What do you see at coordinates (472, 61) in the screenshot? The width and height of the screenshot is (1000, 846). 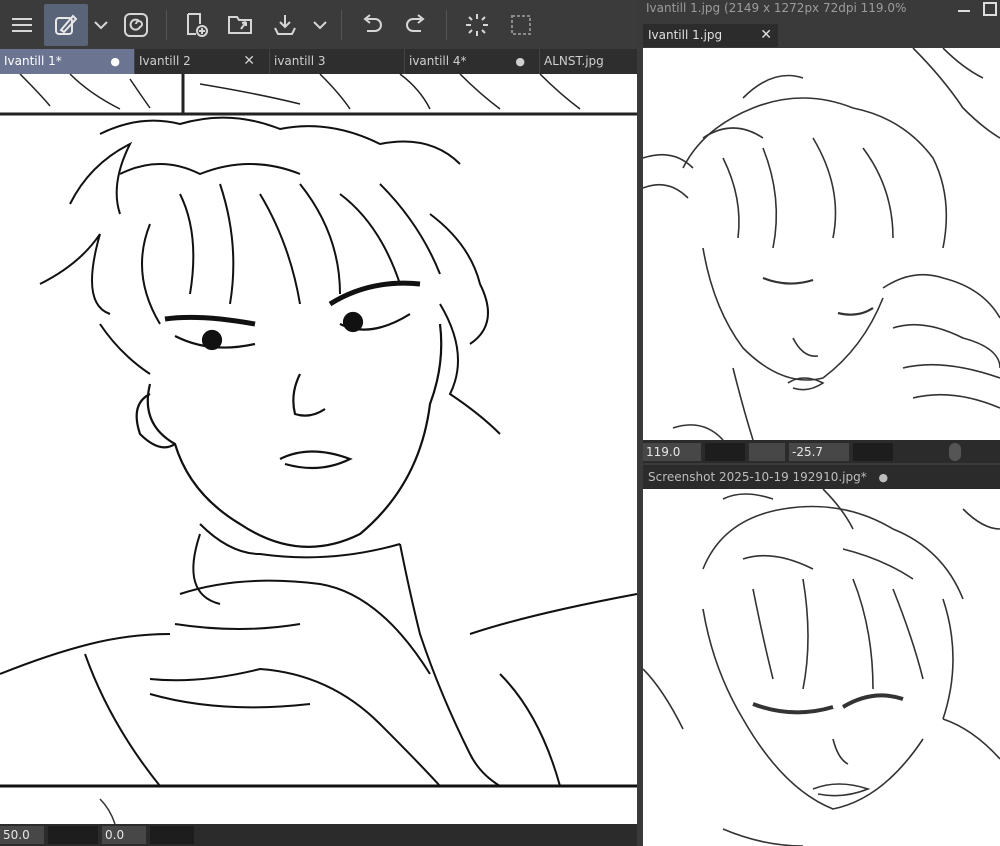 I see `tab-ivantill-4: ivantill 4* ●` at bounding box center [472, 61].